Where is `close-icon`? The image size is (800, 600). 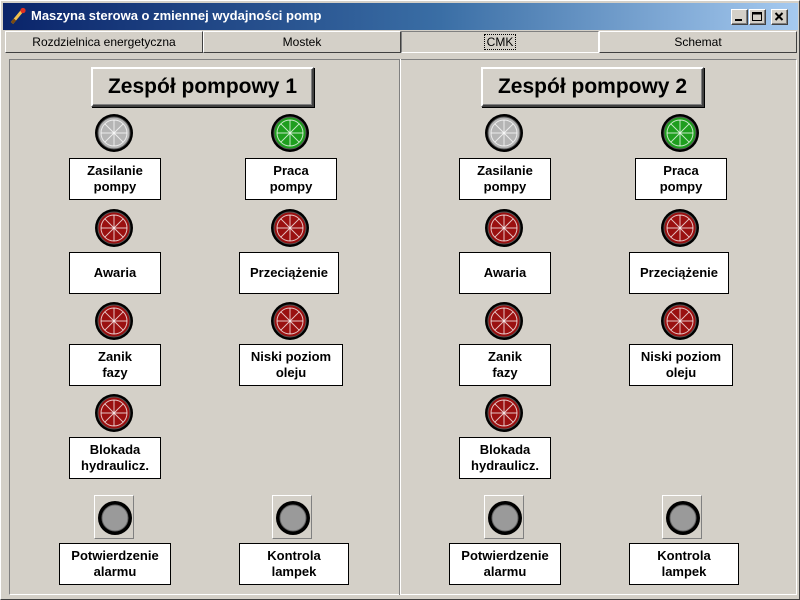
close-icon is located at coordinates (779, 16).